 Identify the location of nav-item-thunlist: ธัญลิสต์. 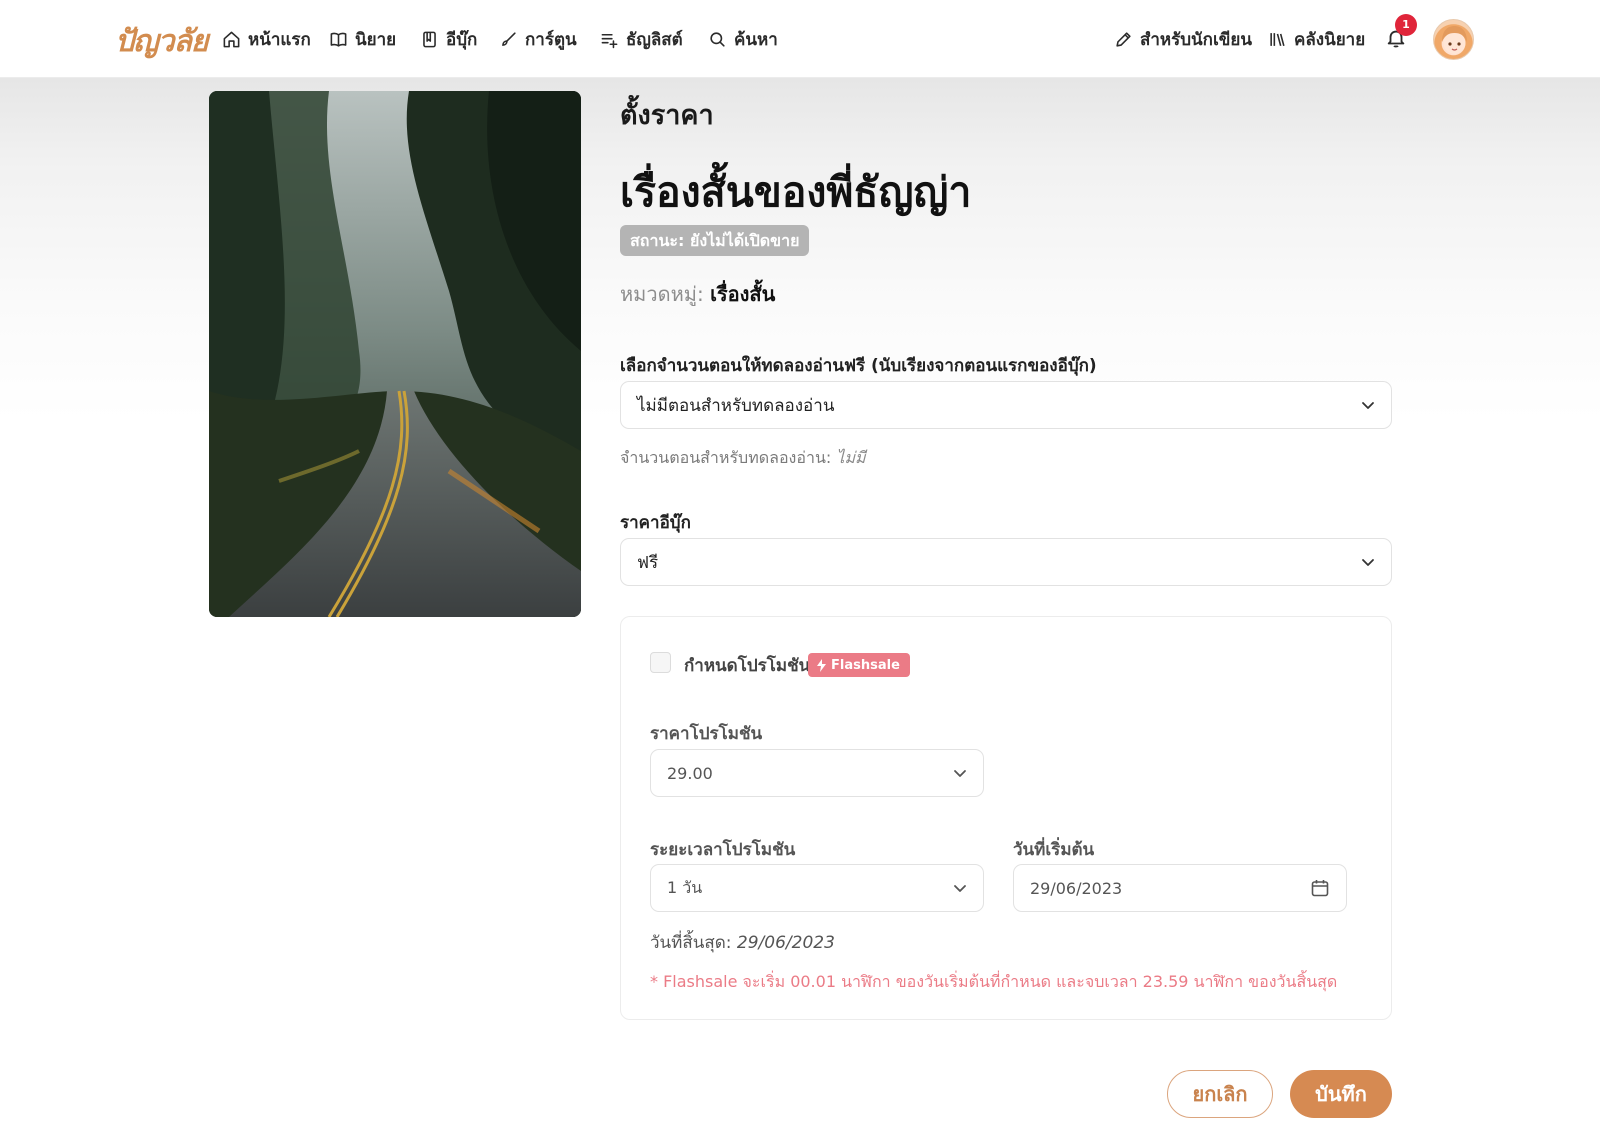
(641, 39).